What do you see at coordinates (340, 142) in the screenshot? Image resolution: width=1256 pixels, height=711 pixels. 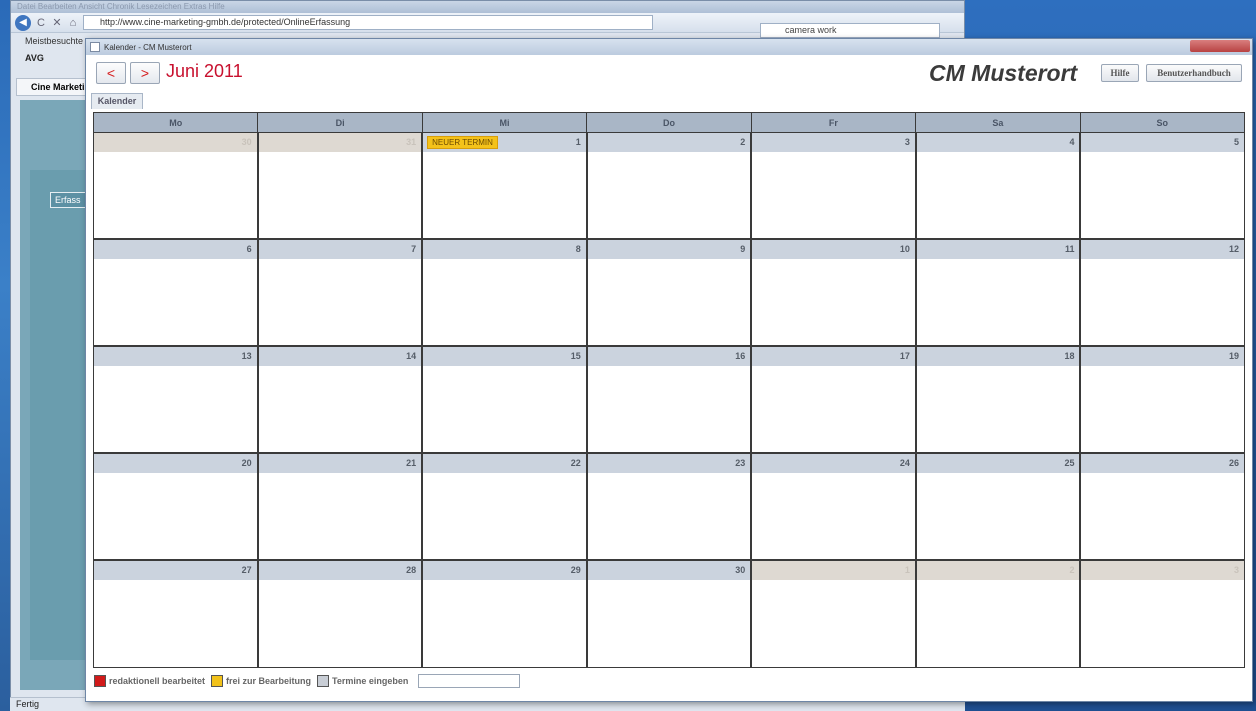 I see `day-header: 31` at bounding box center [340, 142].